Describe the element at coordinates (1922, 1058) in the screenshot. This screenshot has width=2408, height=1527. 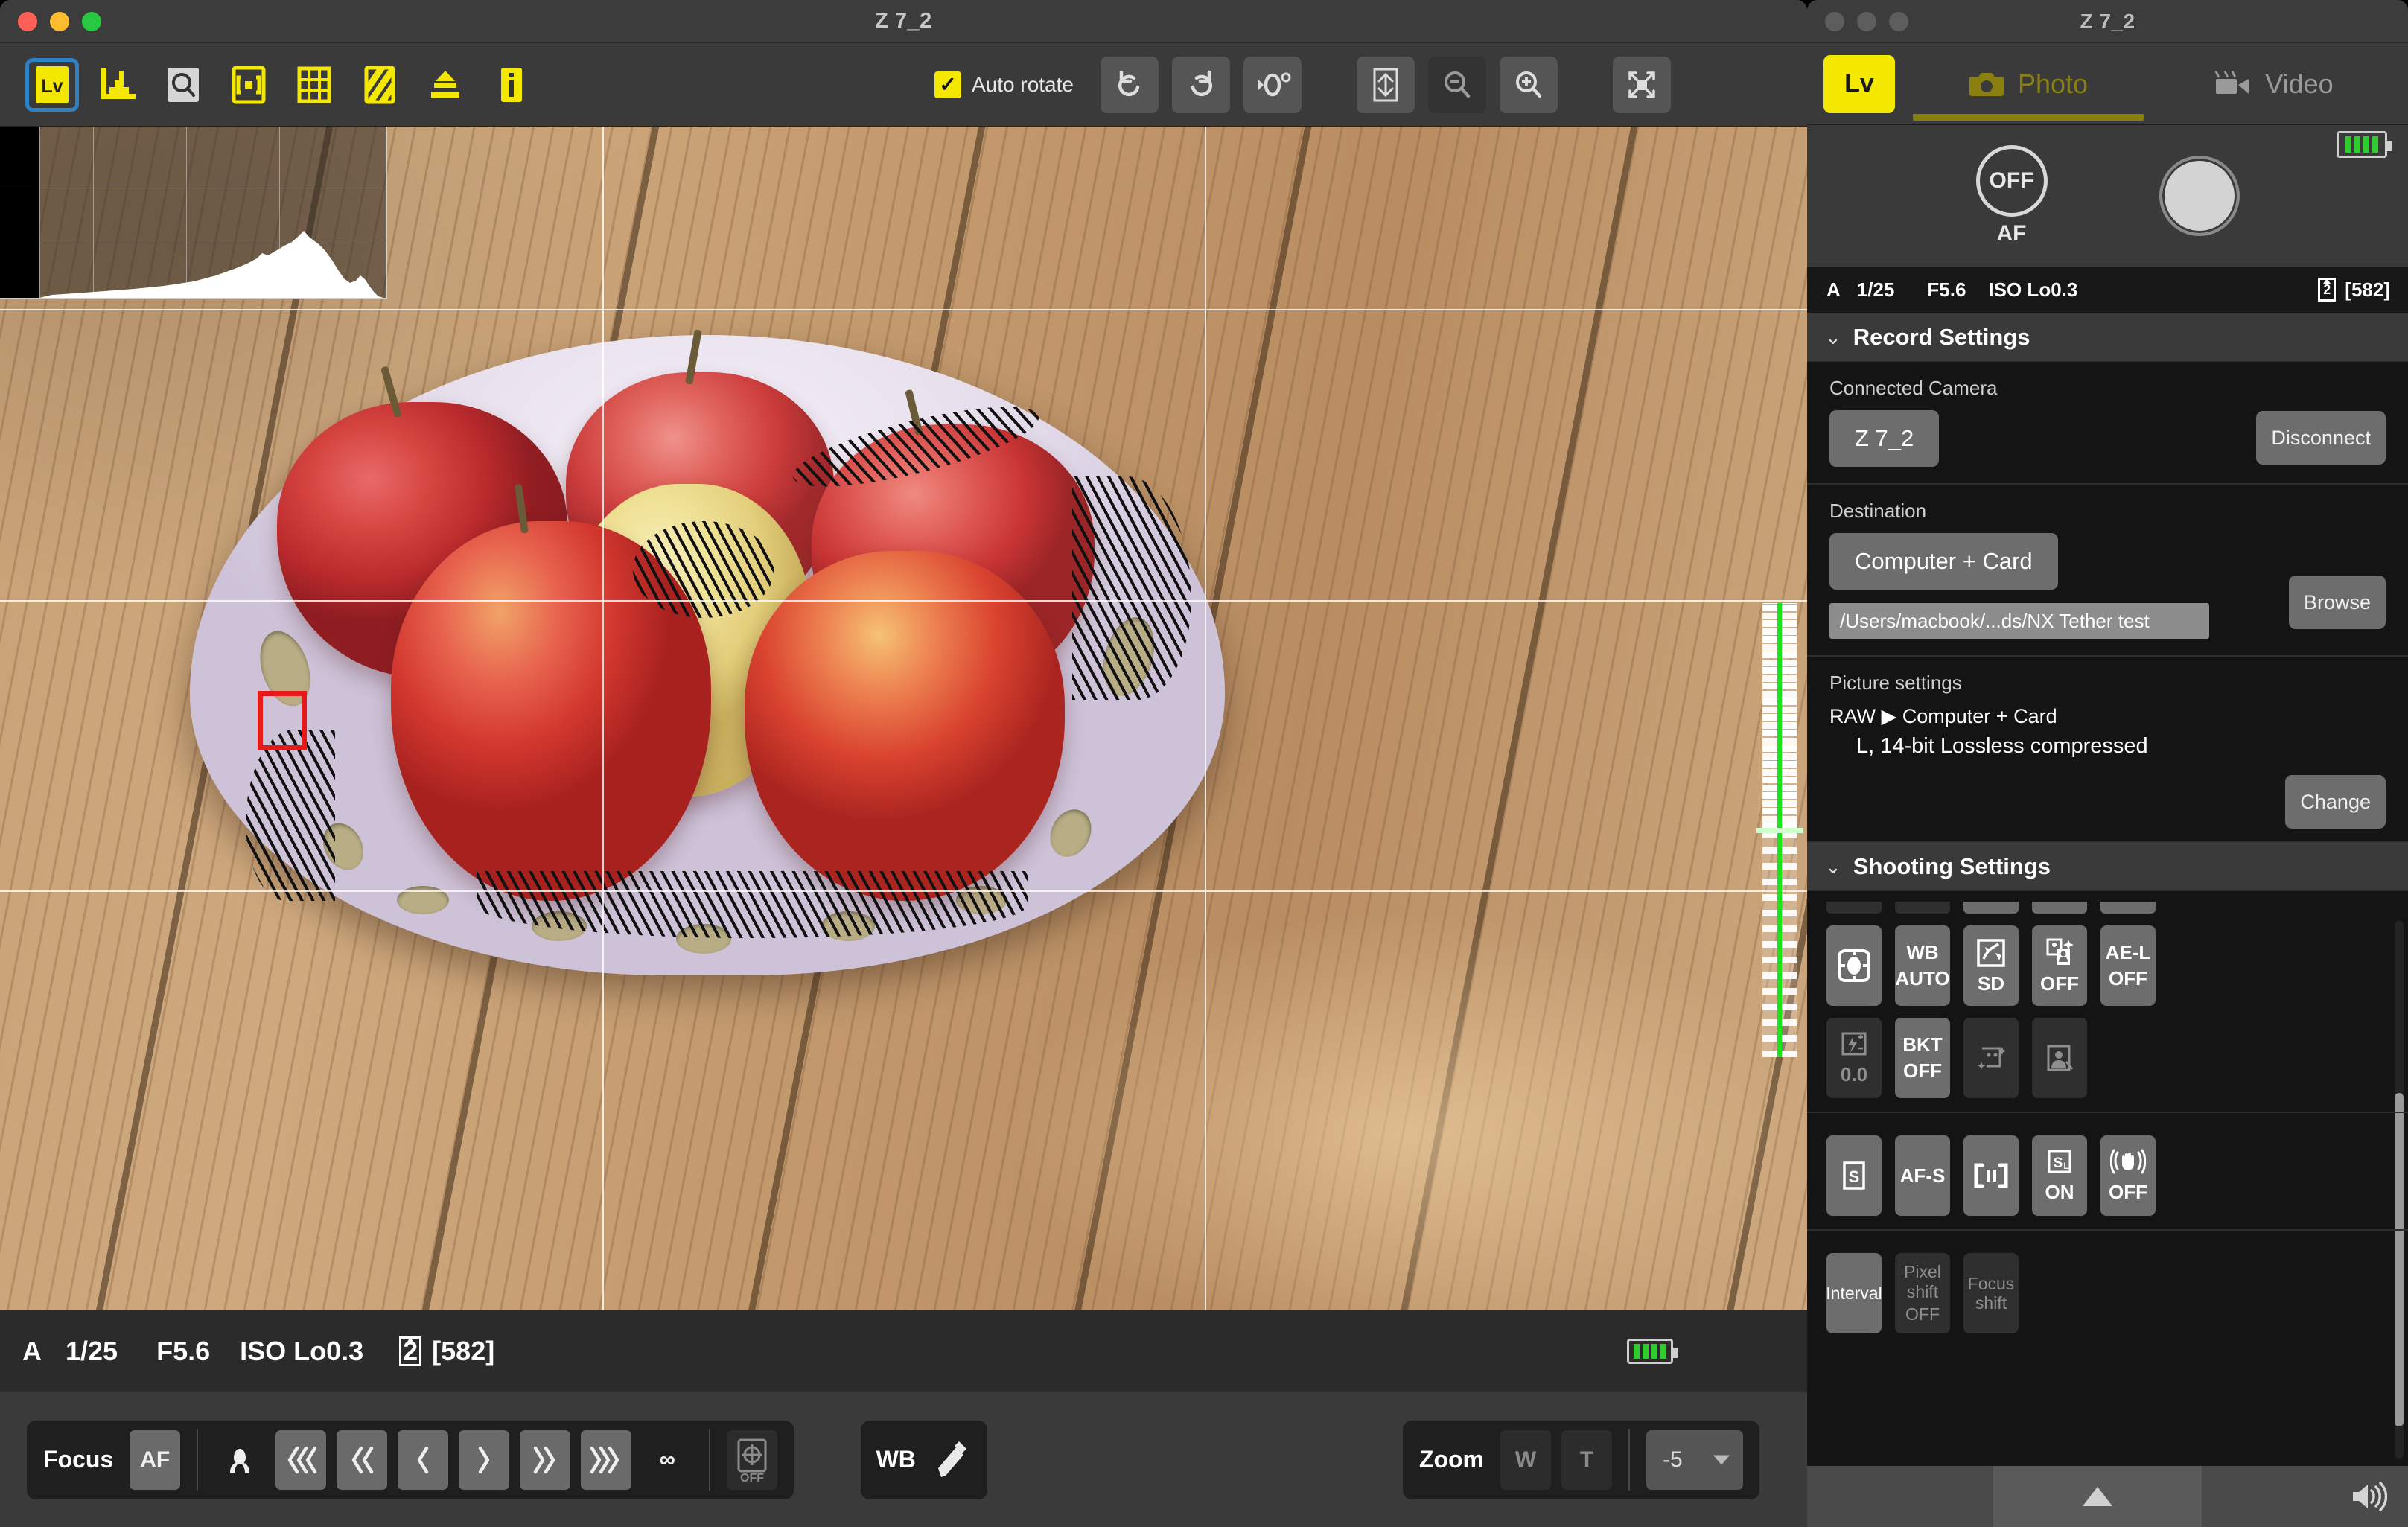
I see `bracketing-button: BKT OFF` at that location.